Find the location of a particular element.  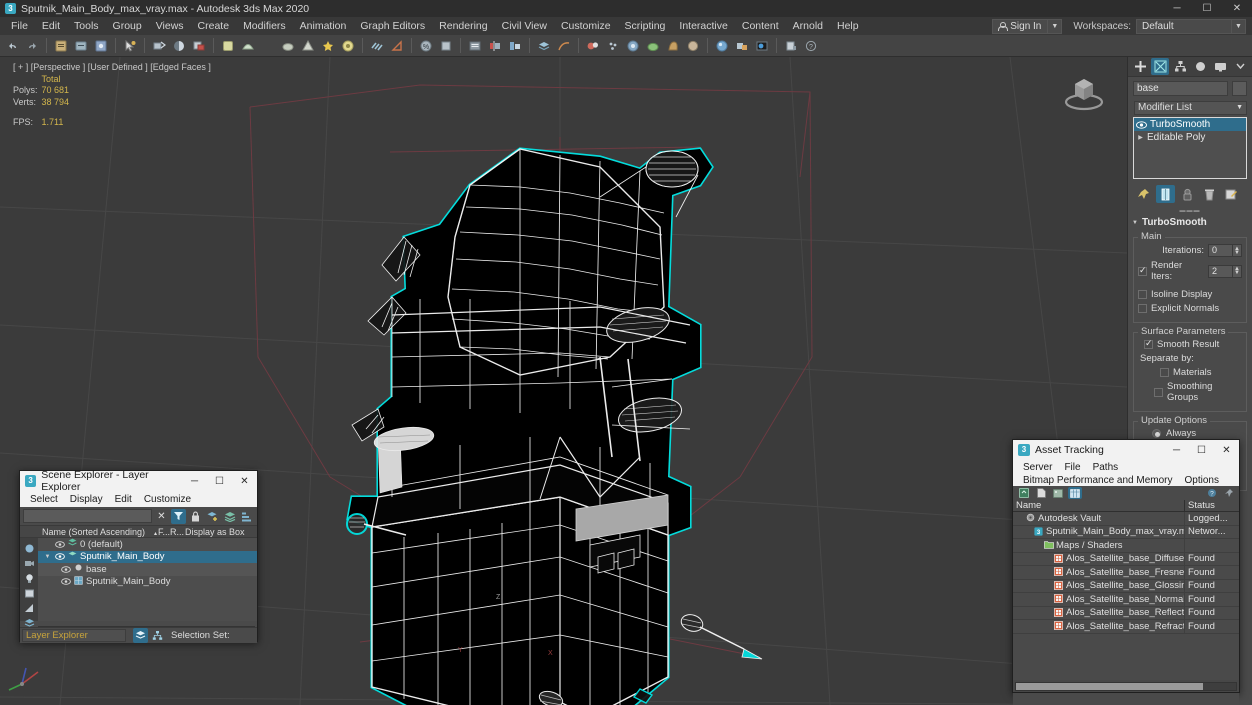

menu-civil-view: Civil View is located at coordinates (524, 26).